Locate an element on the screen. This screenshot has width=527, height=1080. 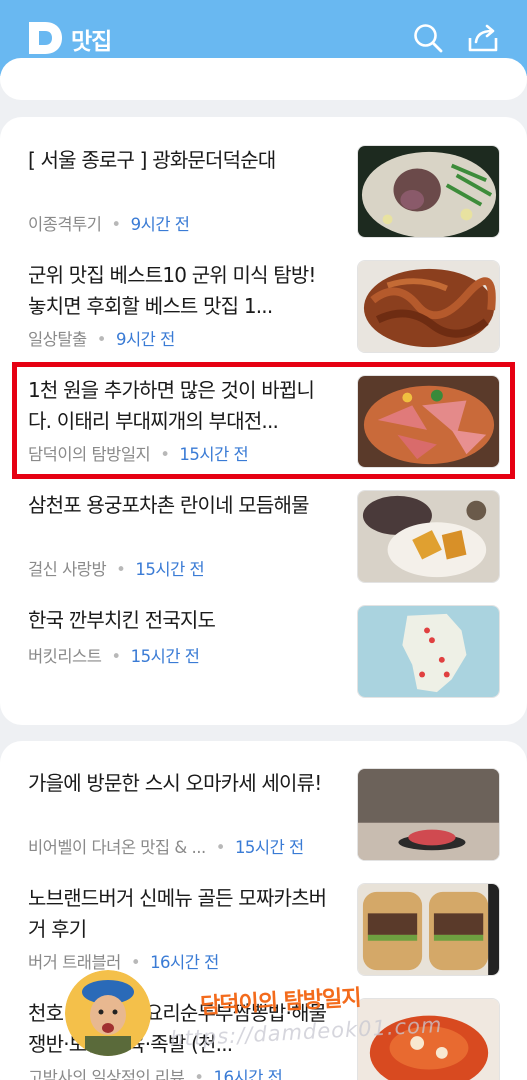
share-icon is located at coordinates (483, 38).